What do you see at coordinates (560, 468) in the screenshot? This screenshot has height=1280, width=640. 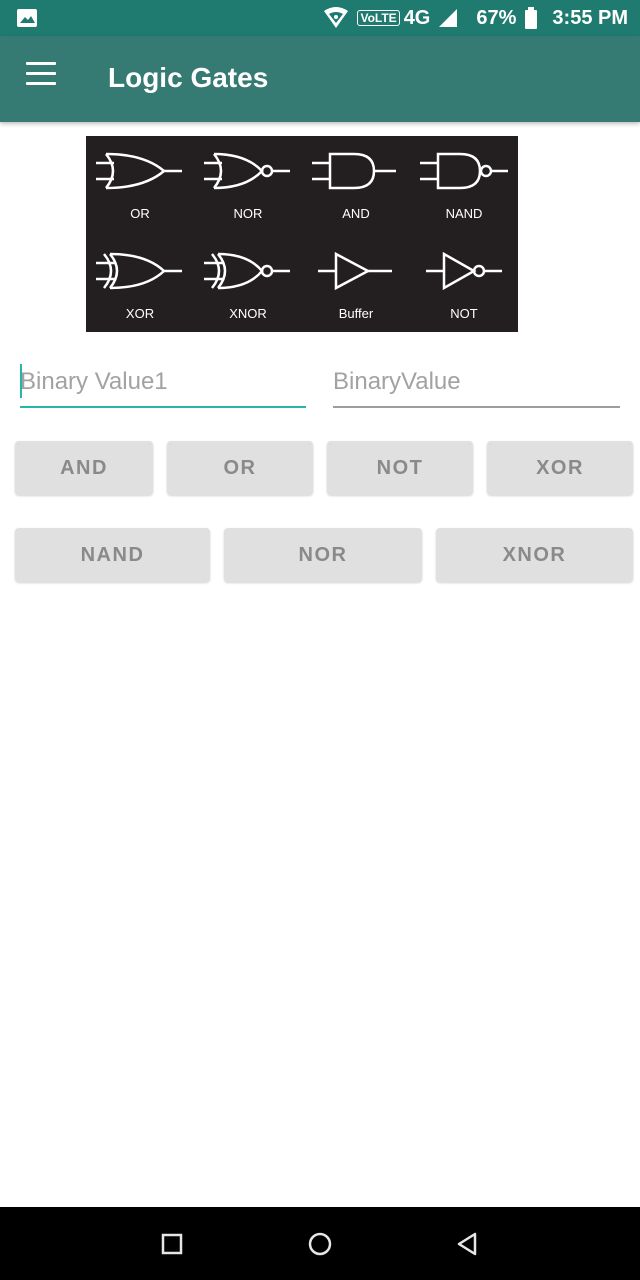 I see `xor-button: XOR` at bounding box center [560, 468].